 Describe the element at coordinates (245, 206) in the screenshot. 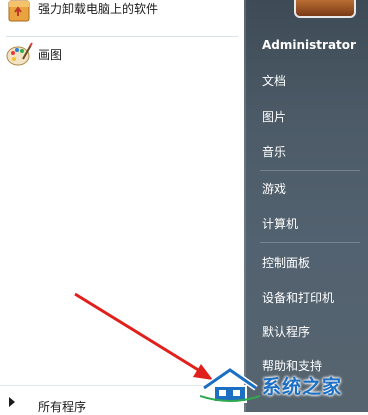

I see `pane-edge` at that location.